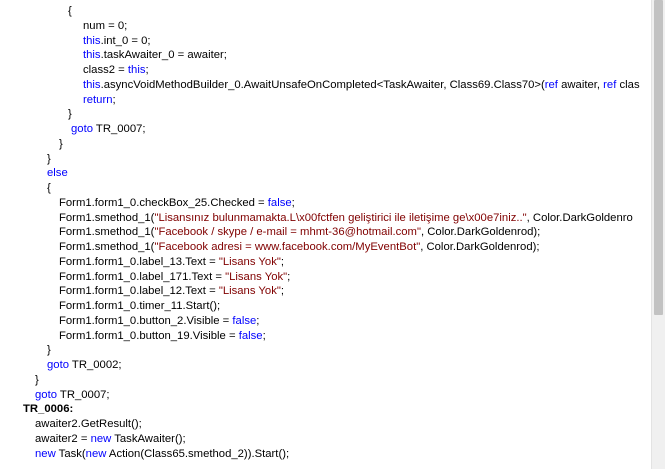 The width and height of the screenshot is (665, 469). I want to click on code-line: Form1.form1_0.timer_11.Start();, so click(325, 306).